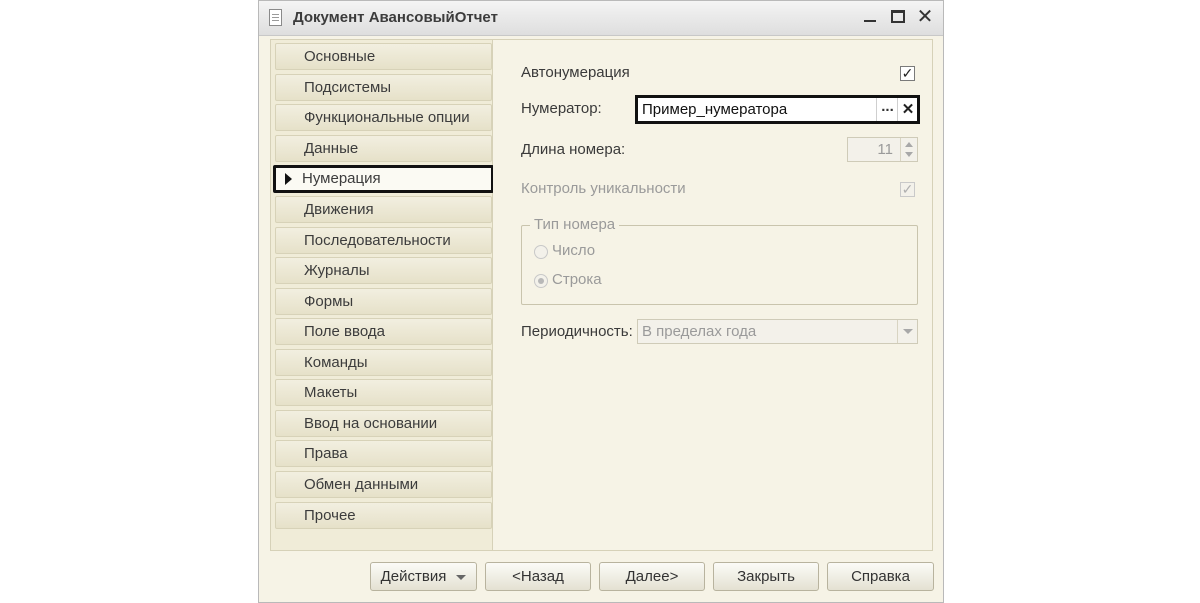  What do you see at coordinates (387, 117) in the screenshot?
I see `sidebar-item-label: Функциональные опции` at bounding box center [387, 117].